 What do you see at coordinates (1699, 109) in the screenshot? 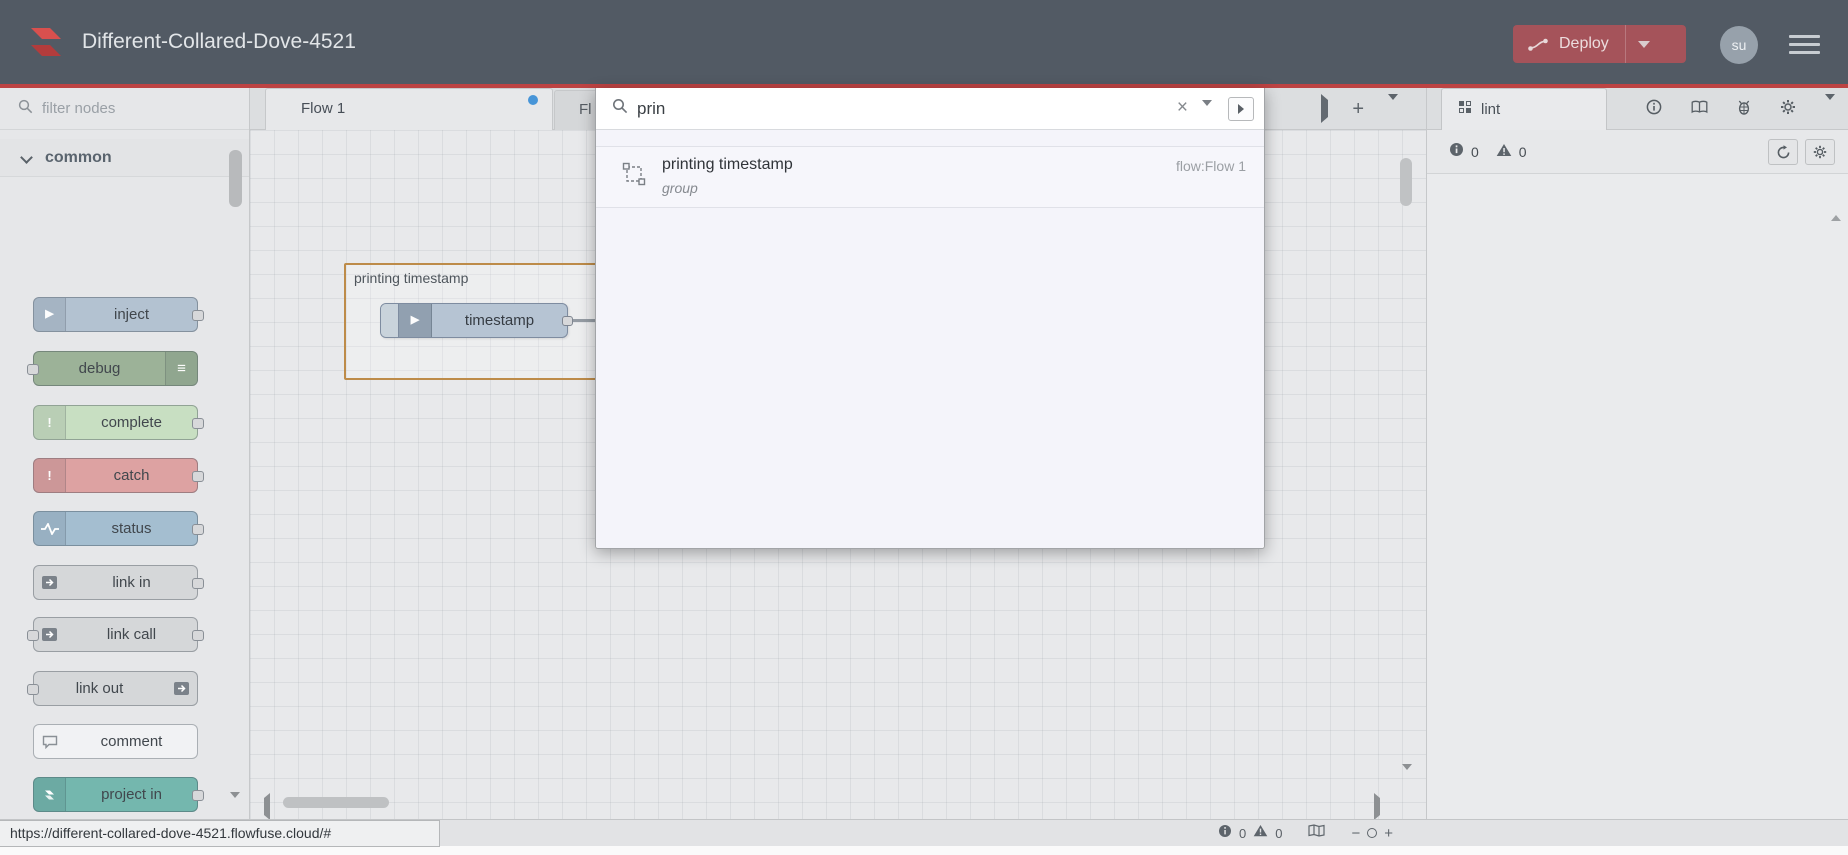
I see `help-book-icon` at bounding box center [1699, 109].